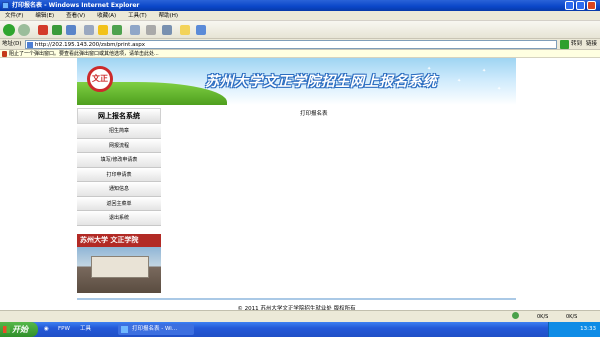 The image size is (600, 337). What do you see at coordinates (71, 30) in the screenshot?
I see `home-icon` at bounding box center [71, 30].